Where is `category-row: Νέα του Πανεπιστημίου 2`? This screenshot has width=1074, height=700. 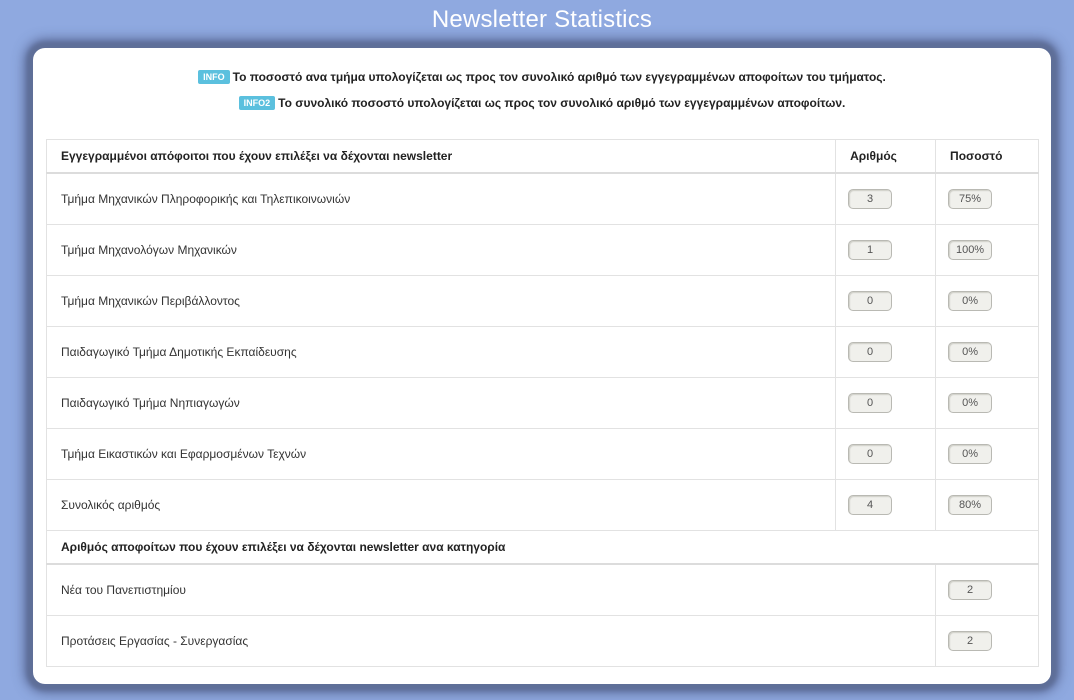 category-row: Νέα του Πανεπιστημίου 2 is located at coordinates (542, 589).